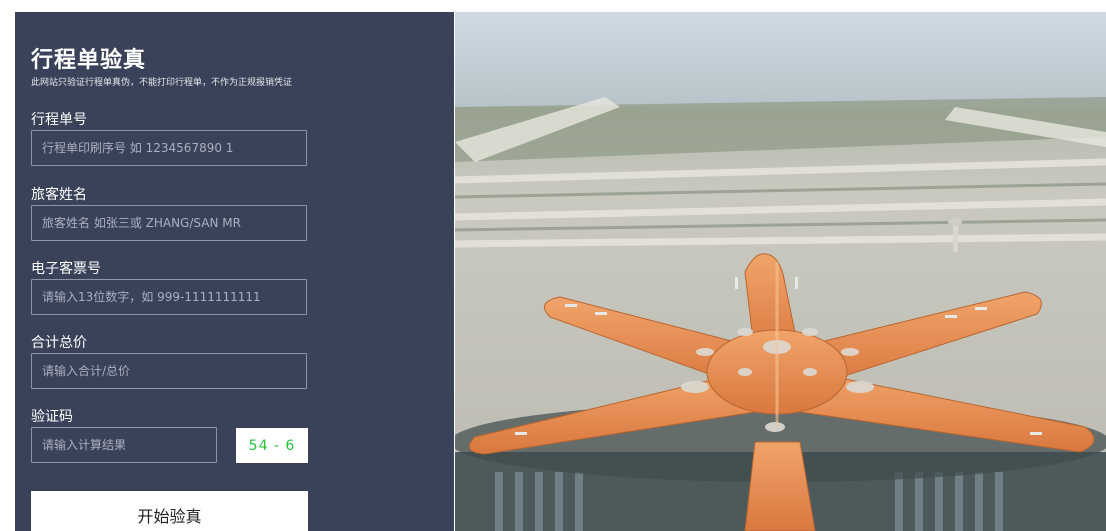 Image resolution: width=1106 pixels, height=531 pixels. I want to click on total-price-label: 合计总价, so click(59, 343).